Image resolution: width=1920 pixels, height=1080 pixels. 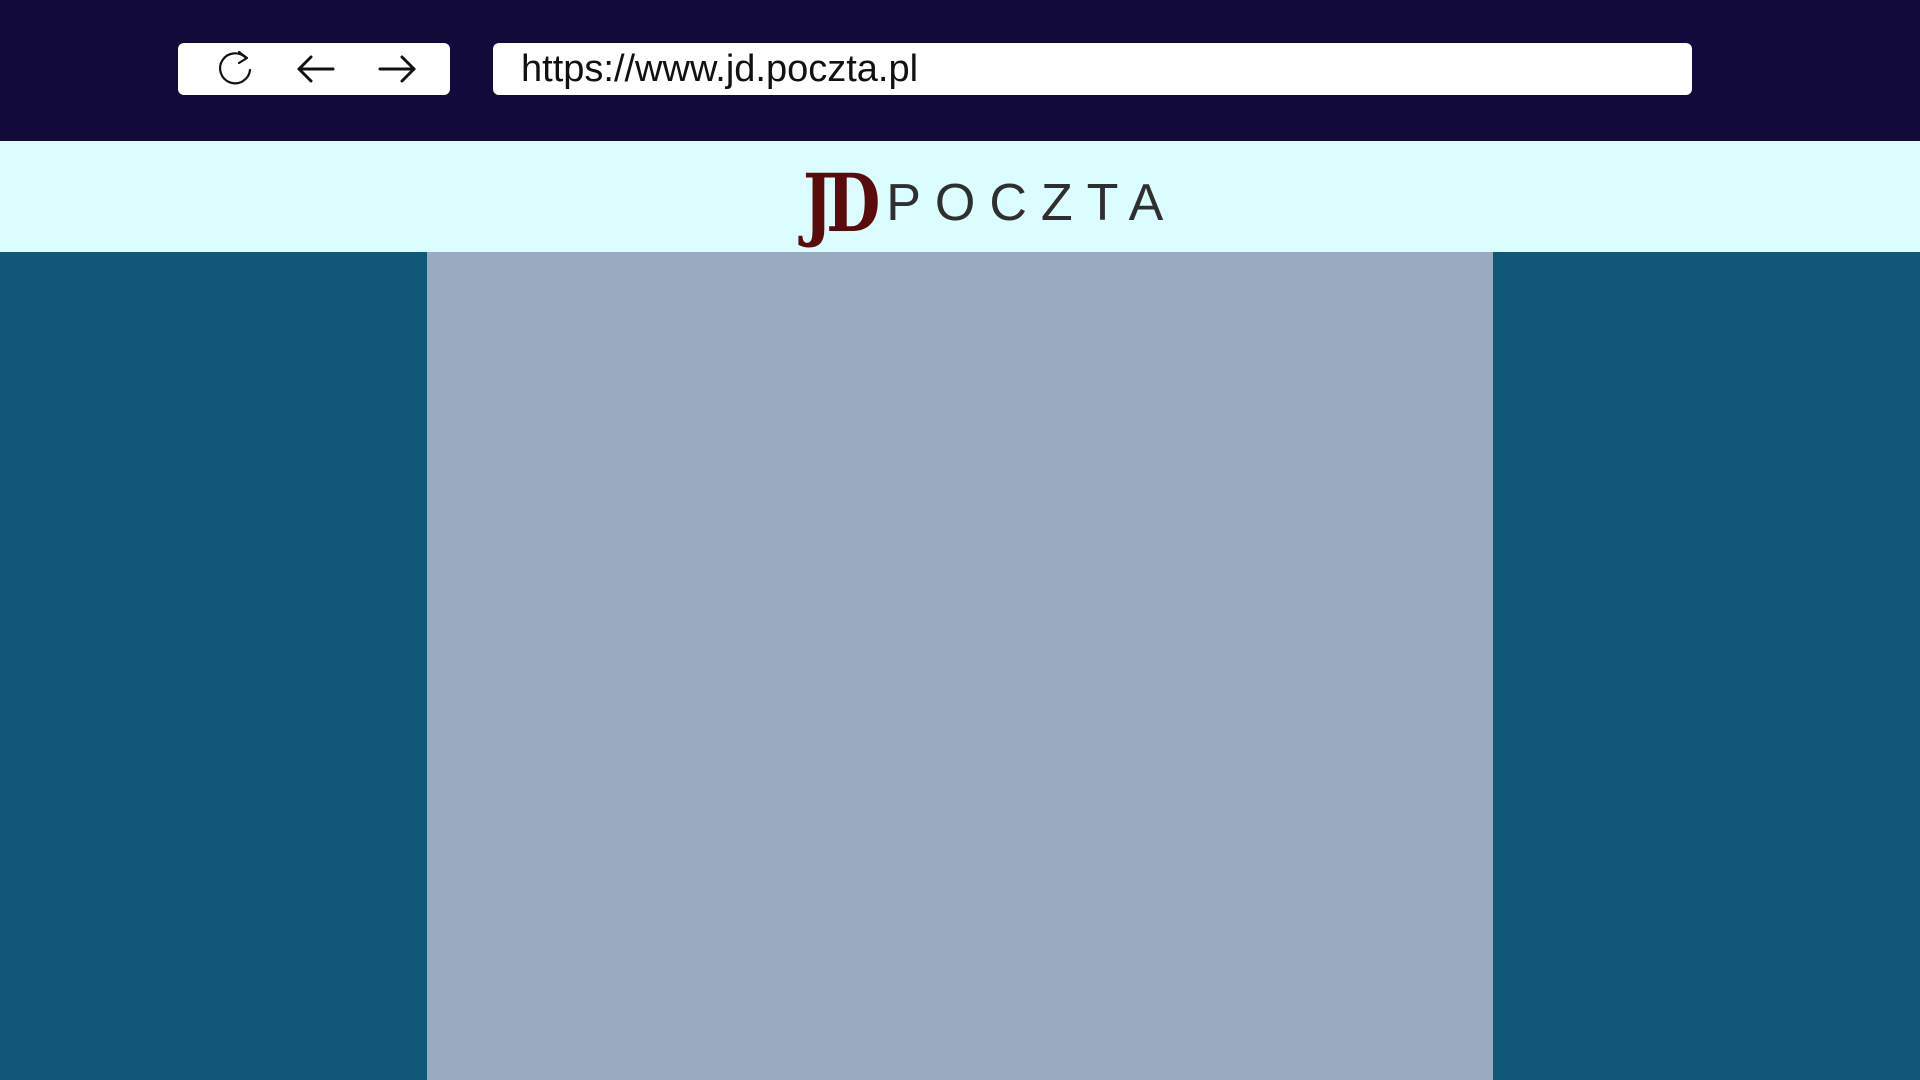 I want to click on arrow-right-icon, so click(x=397, y=69).